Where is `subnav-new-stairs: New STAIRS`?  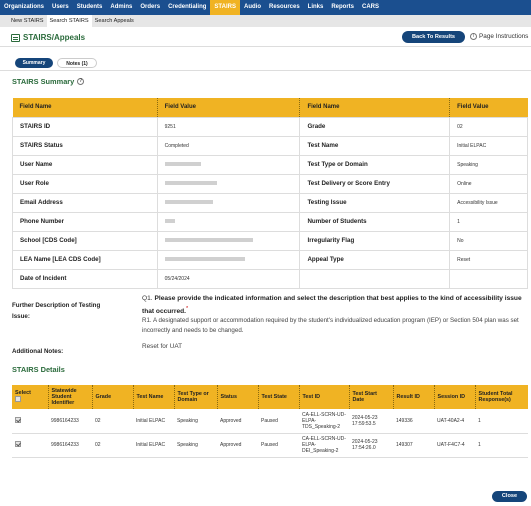 subnav-new-stairs: New STAIRS is located at coordinates (27, 21).